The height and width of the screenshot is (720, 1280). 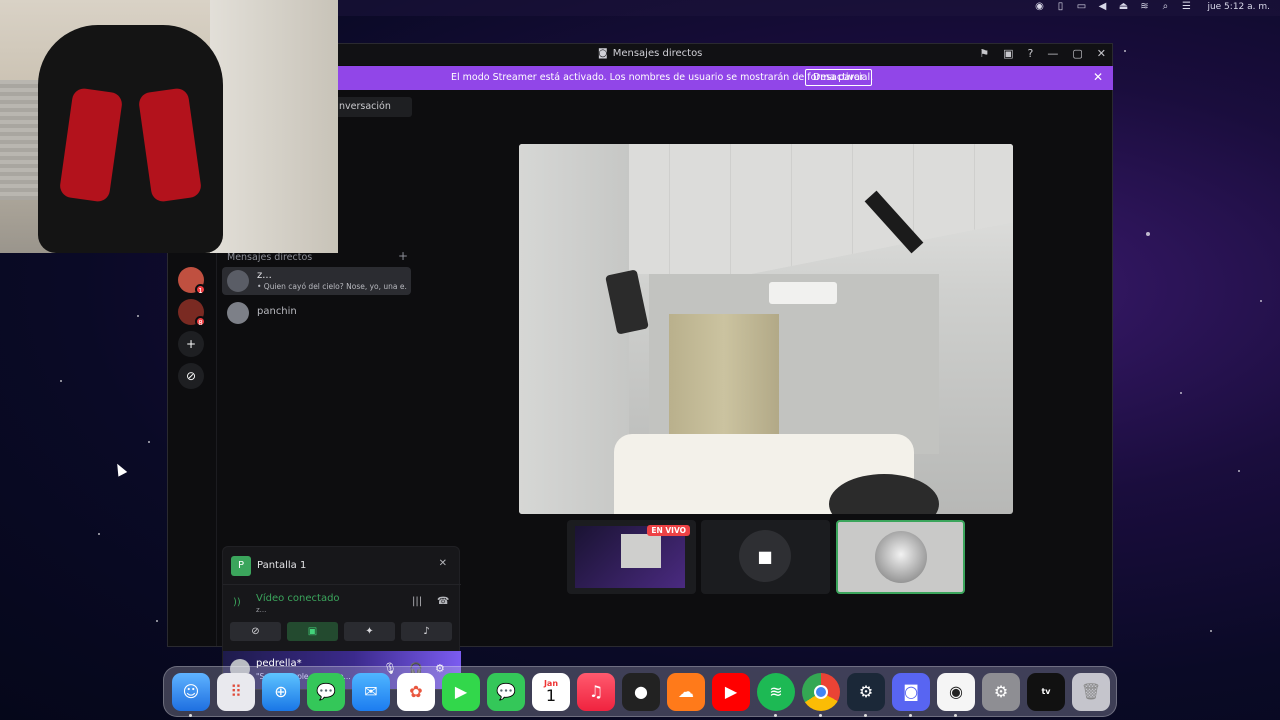 I want to click on server-badge: 8, so click(x=200, y=321).